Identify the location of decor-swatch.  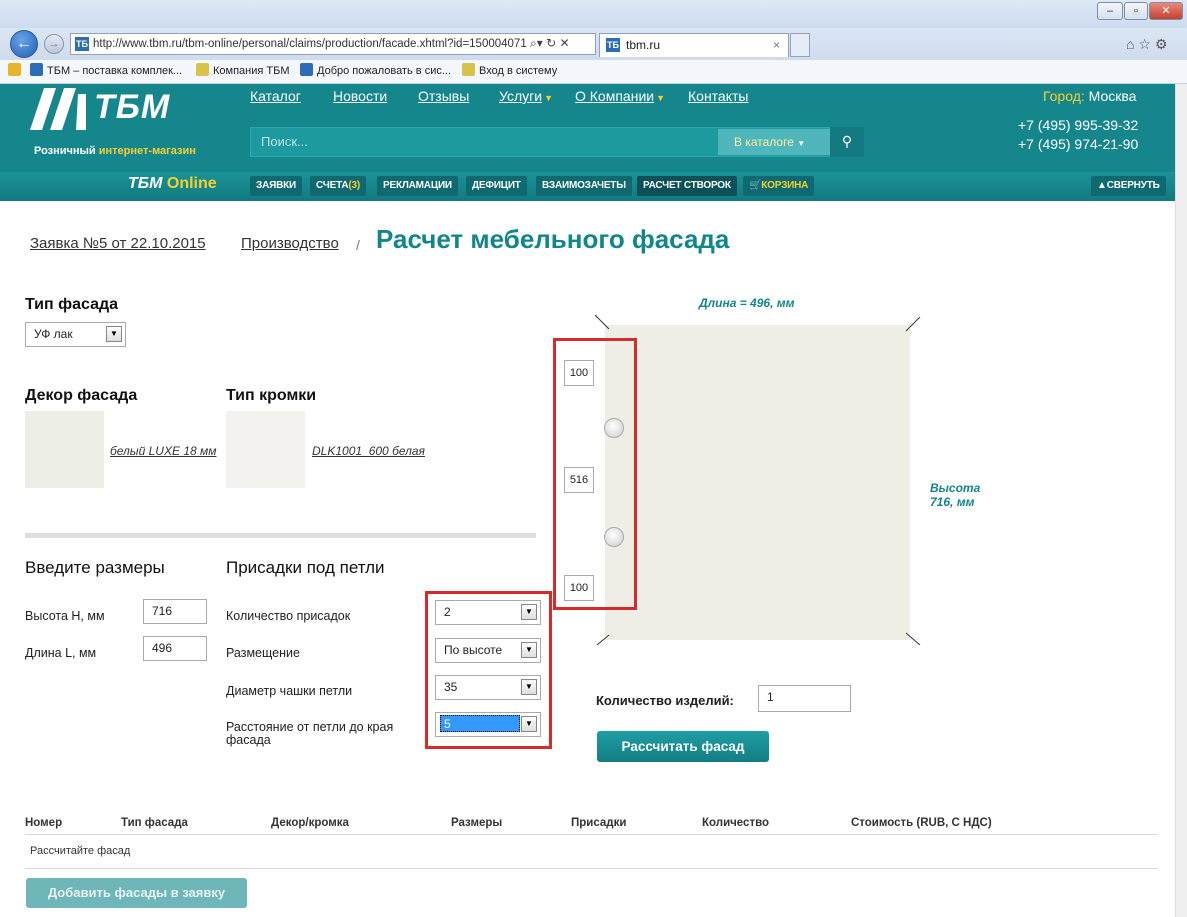
(64, 449).